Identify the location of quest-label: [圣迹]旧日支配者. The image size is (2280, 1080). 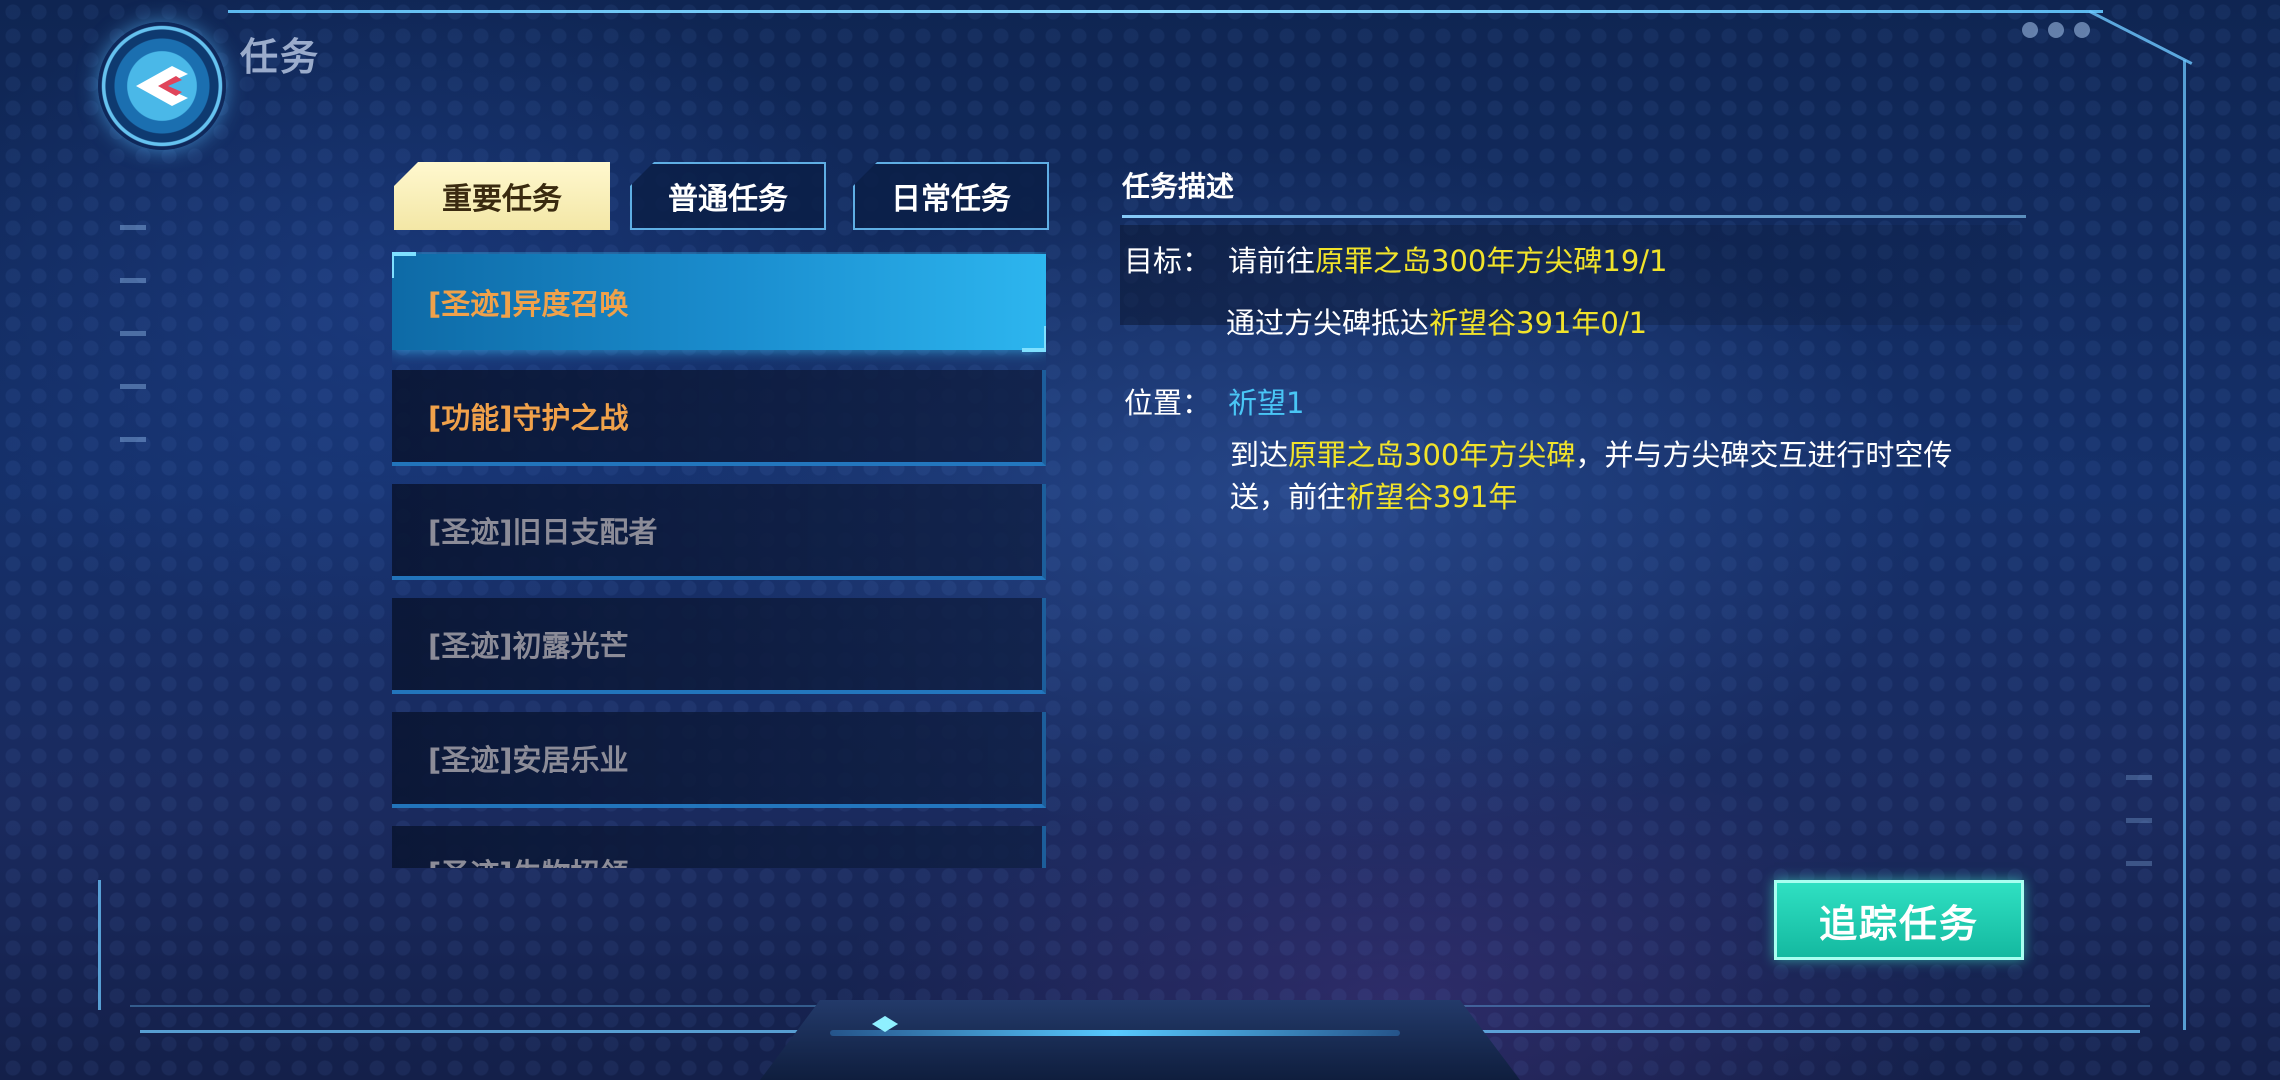
(543, 532).